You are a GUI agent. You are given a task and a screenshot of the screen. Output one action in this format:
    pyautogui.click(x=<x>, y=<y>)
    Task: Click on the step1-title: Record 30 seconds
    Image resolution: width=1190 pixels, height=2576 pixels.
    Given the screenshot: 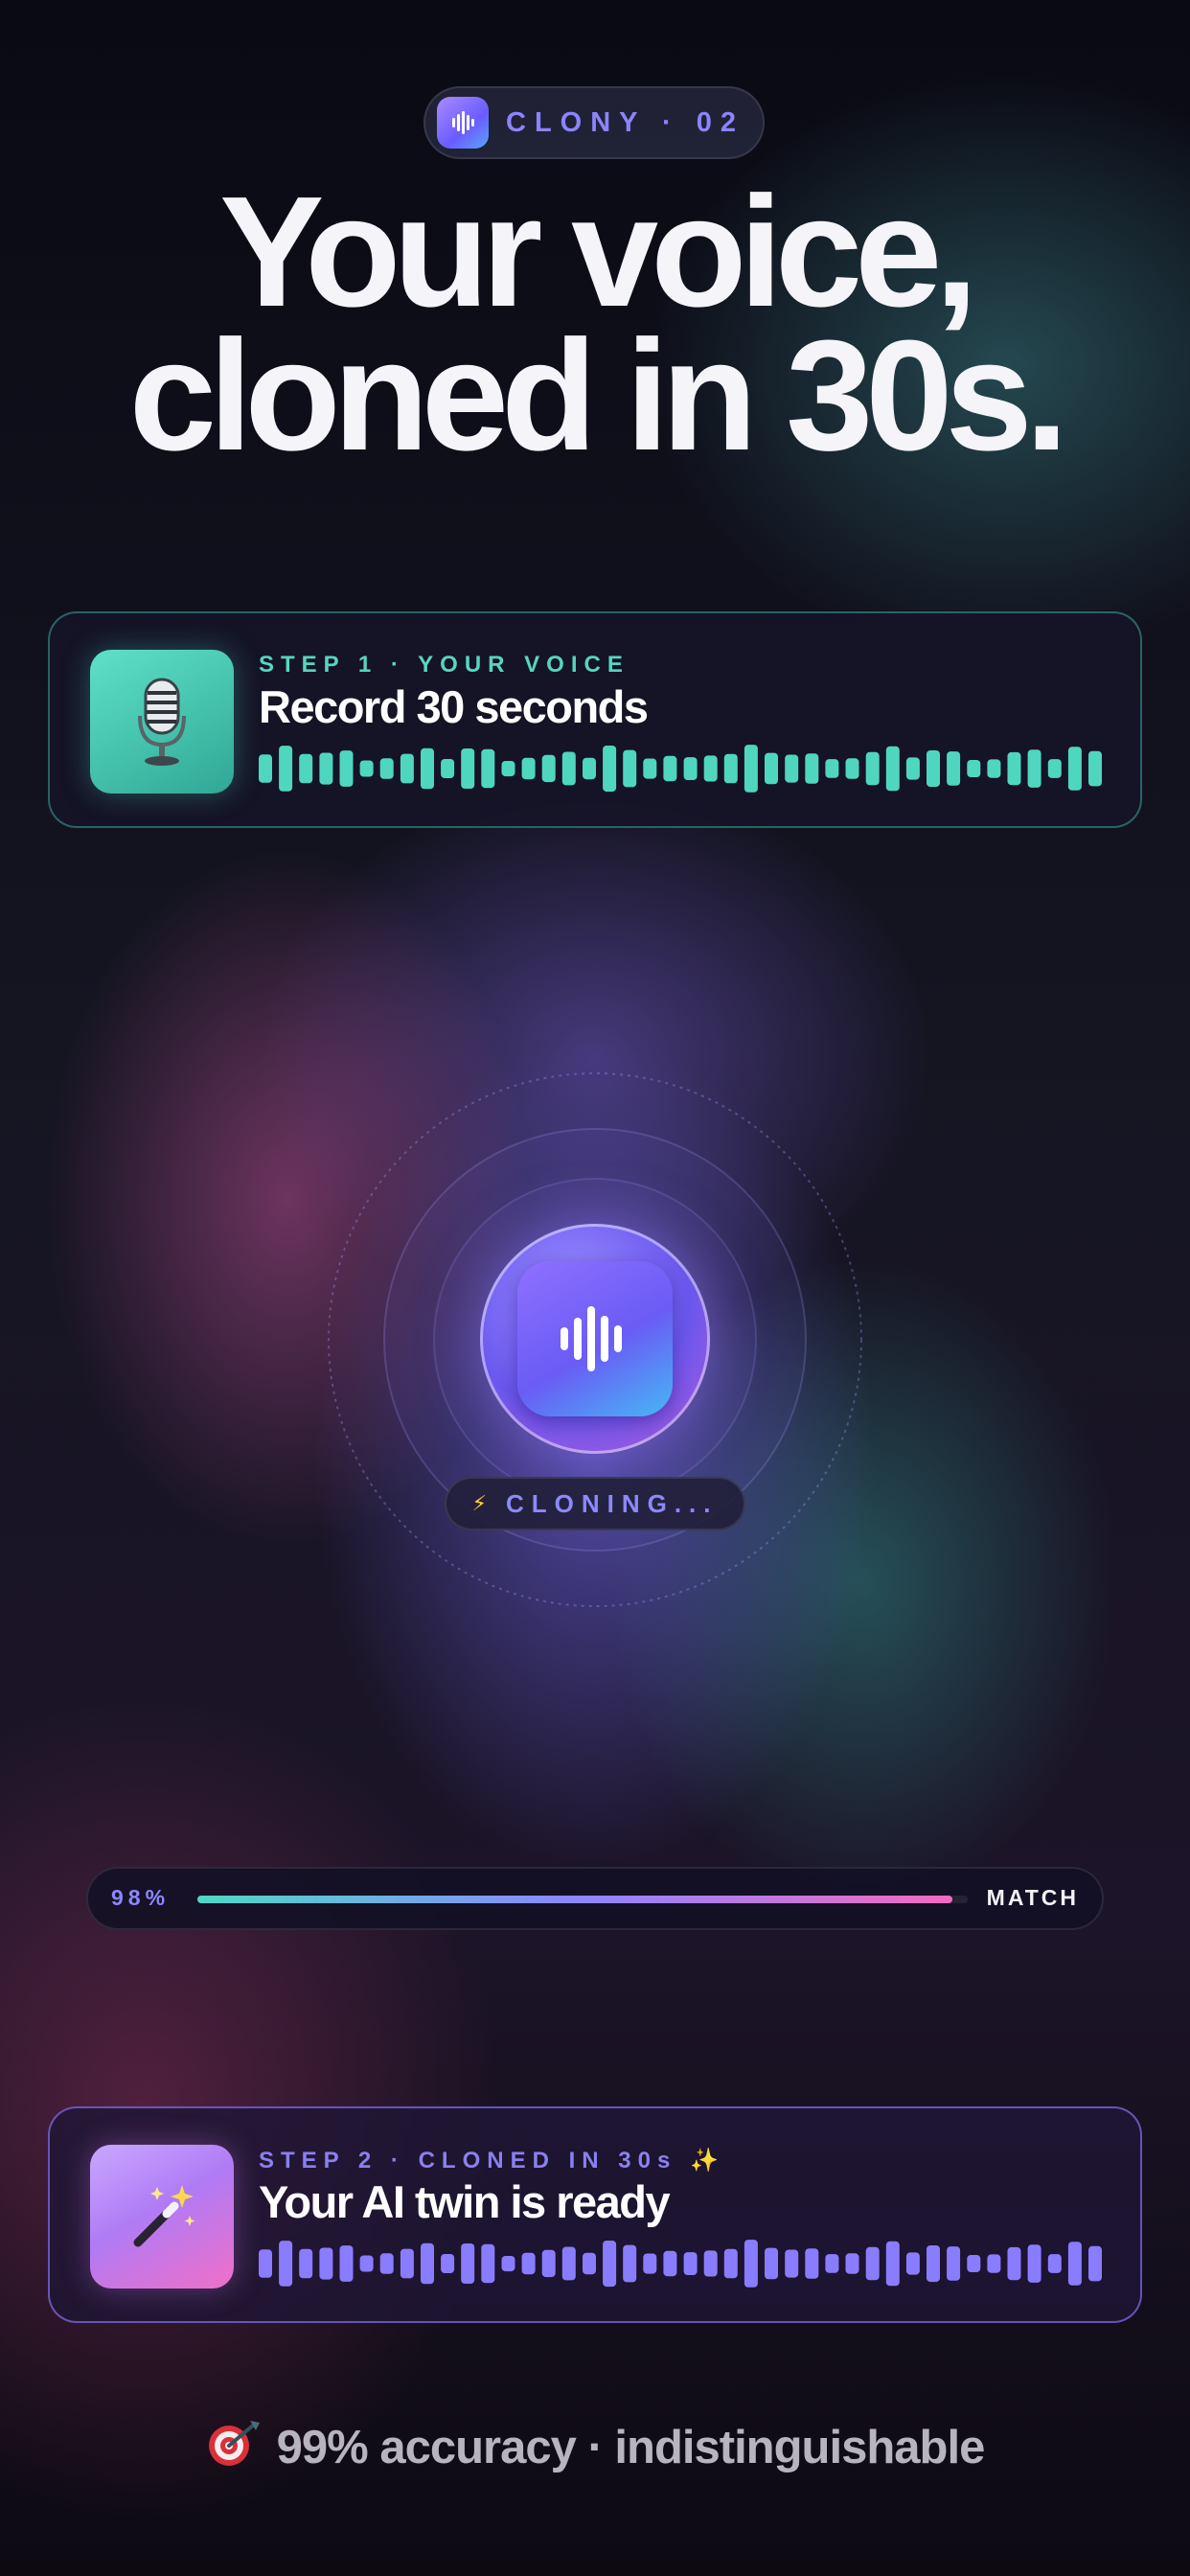 What is the action you would take?
    pyautogui.click(x=454, y=706)
    